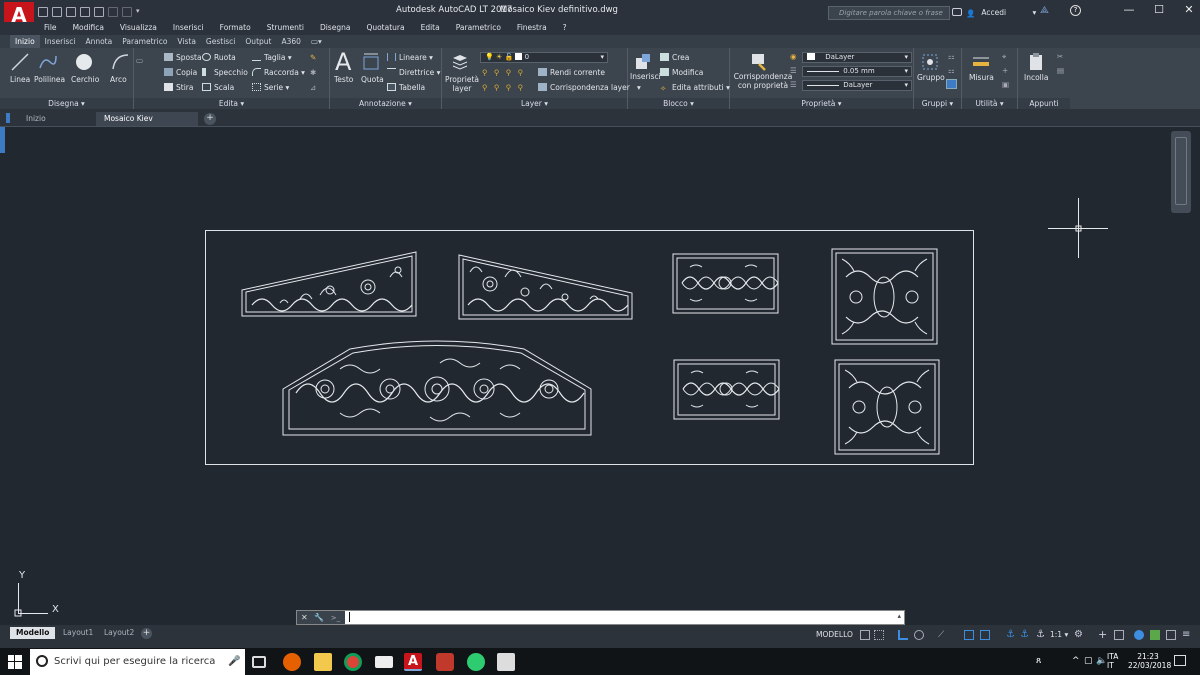  Describe the element at coordinates (20, 79) in the screenshot. I see `tool-line: Linea` at that location.